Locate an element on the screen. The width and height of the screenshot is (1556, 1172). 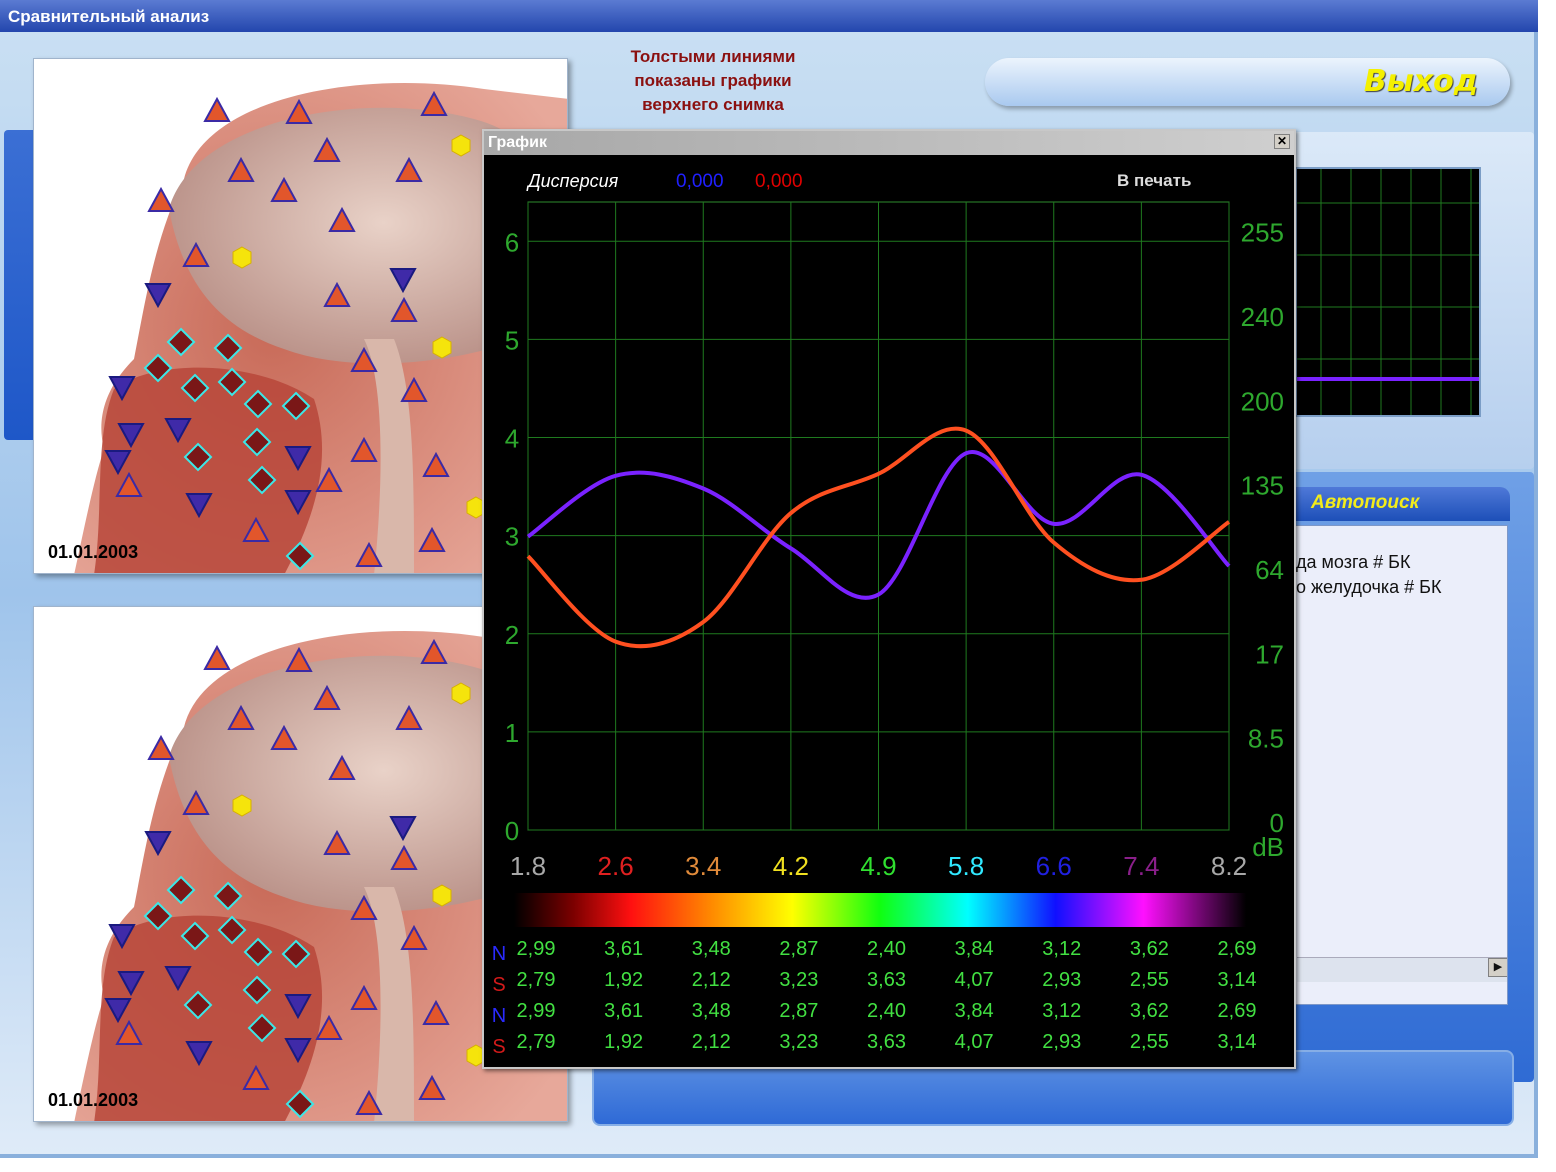
x-tick-label: 4.9 is located at coordinates (878, 866).